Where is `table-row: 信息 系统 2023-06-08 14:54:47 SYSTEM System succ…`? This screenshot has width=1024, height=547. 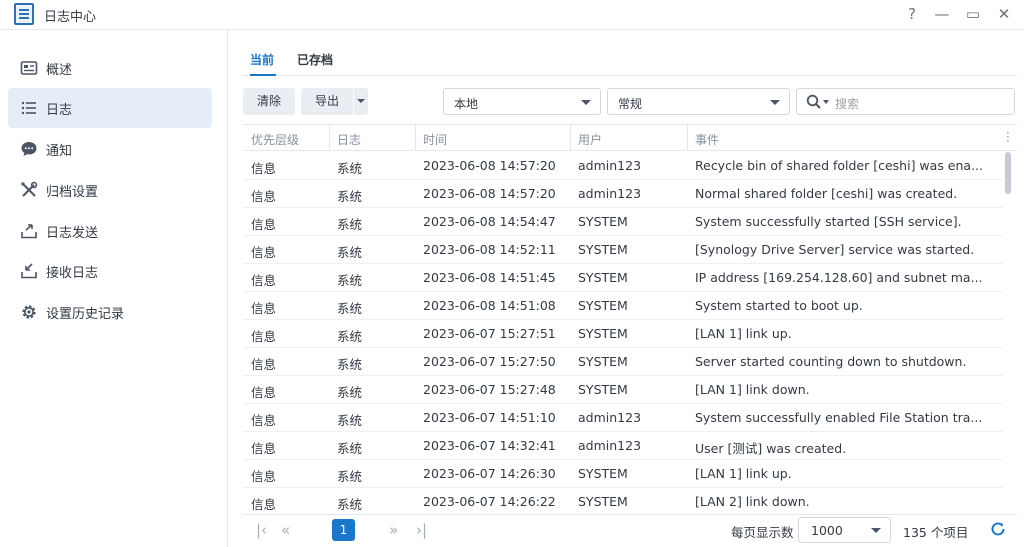
table-row: 信息 系统 2023-06-08 14:54:47 SYSTEM System succ… is located at coordinates (623, 222).